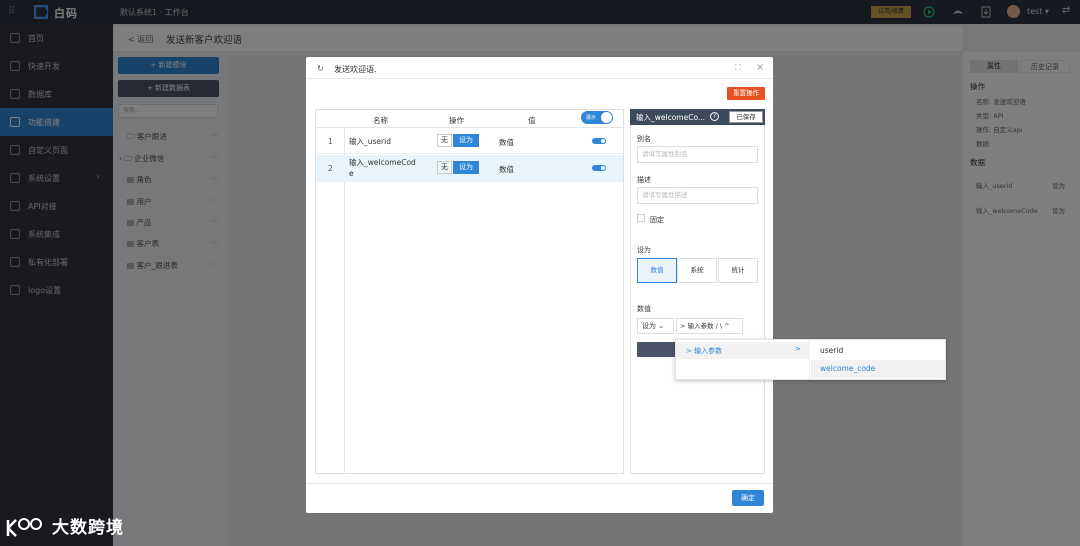  I want to click on alias-label: 别名, so click(644, 139).